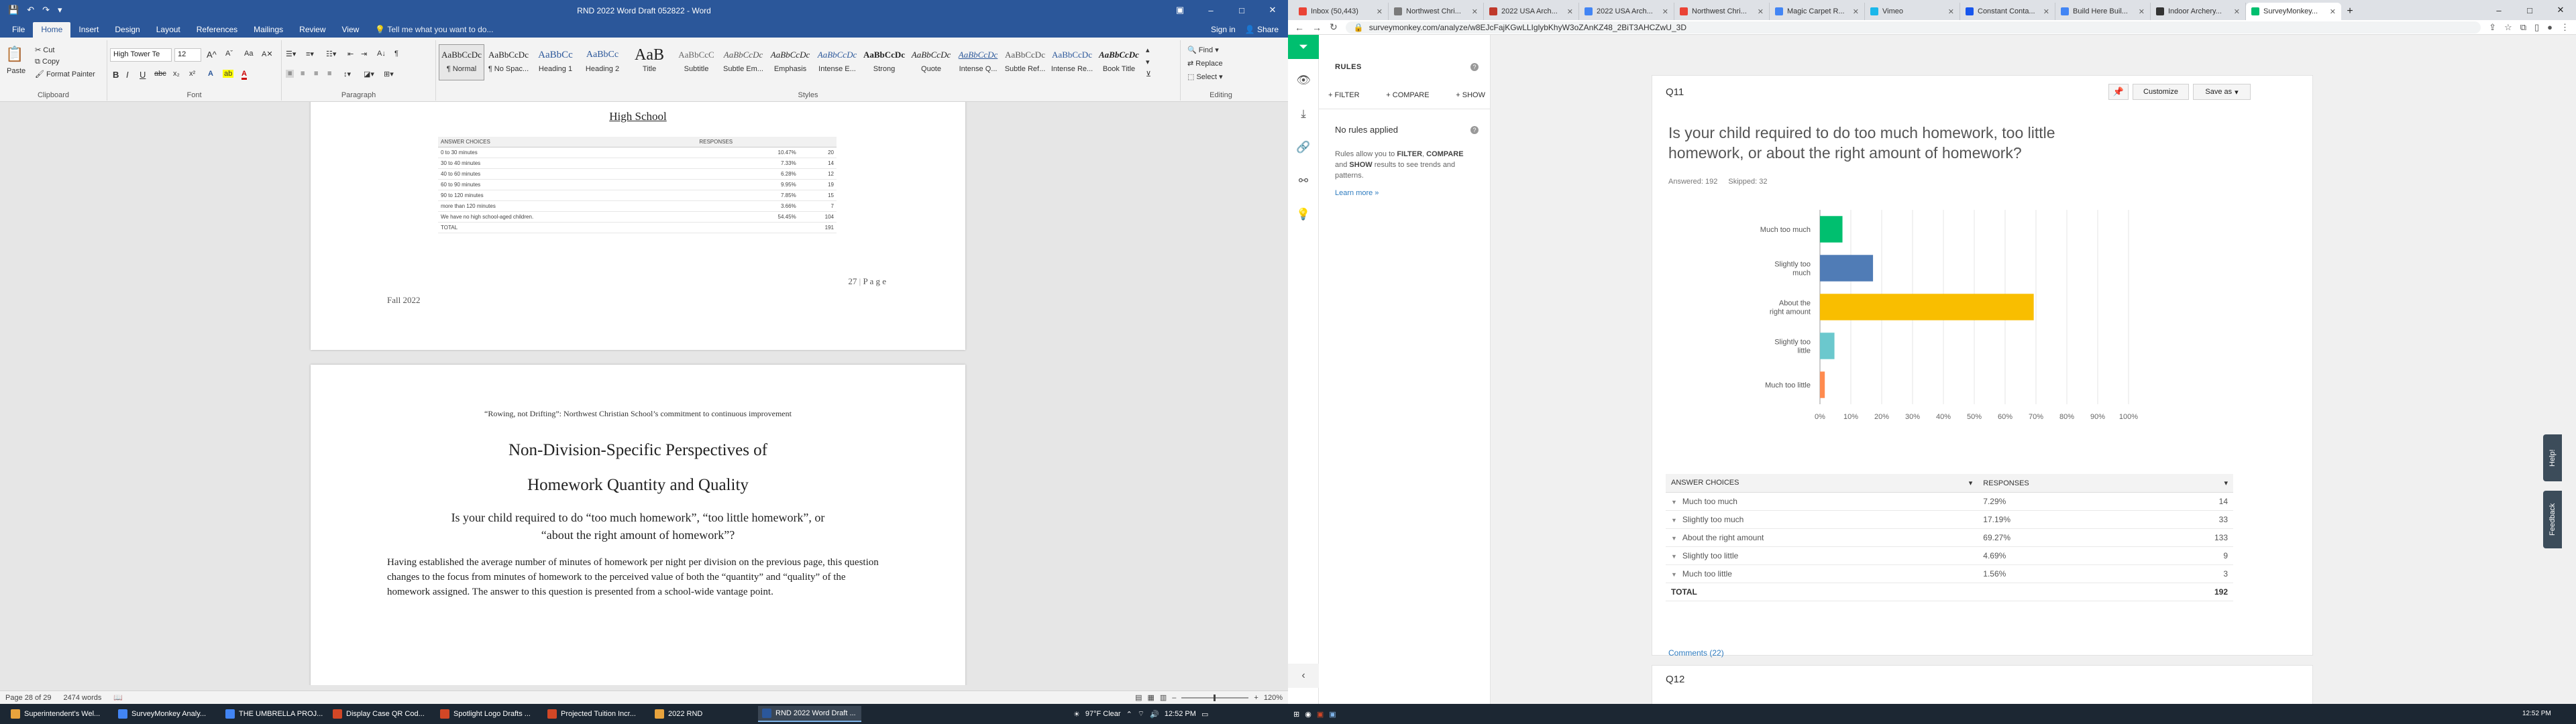 The height and width of the screenshot is (724, 2576). Describe the element at coordinates (1205, 63) in the screenshot. I see `replace-button: ⇄ Replace` at that location.